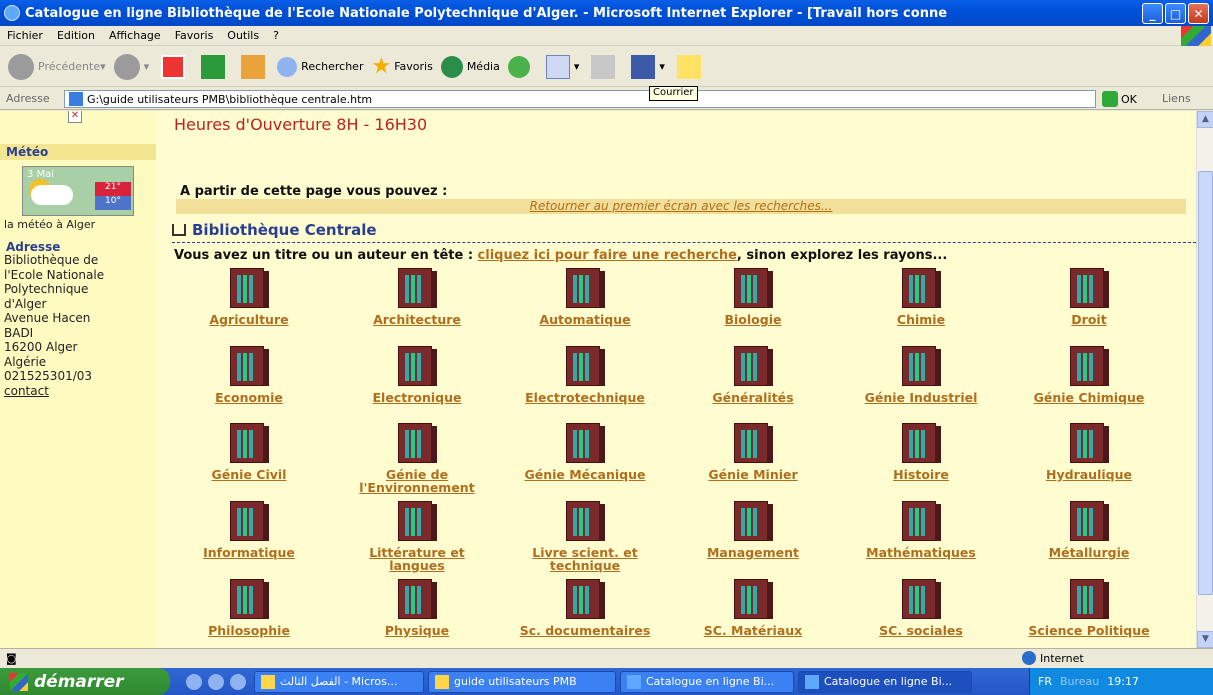  Describe the element at coordinates (417, 608) in the screenshot. I see `rayon-link: Physique` at that location.